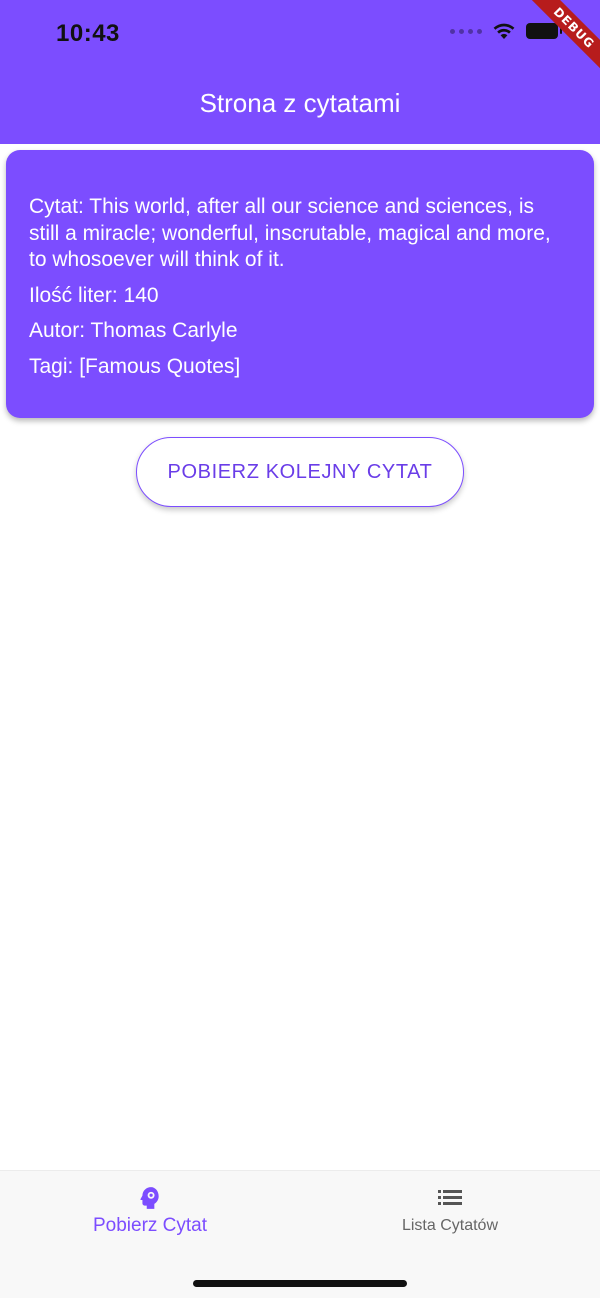 Image resolution: width=600 pixels, height=1298 pixels. What do you see at coordinates (300, 103) in the screenshot?
I see `page-title: Strona z cytatami` at bounding box center [300, 103].